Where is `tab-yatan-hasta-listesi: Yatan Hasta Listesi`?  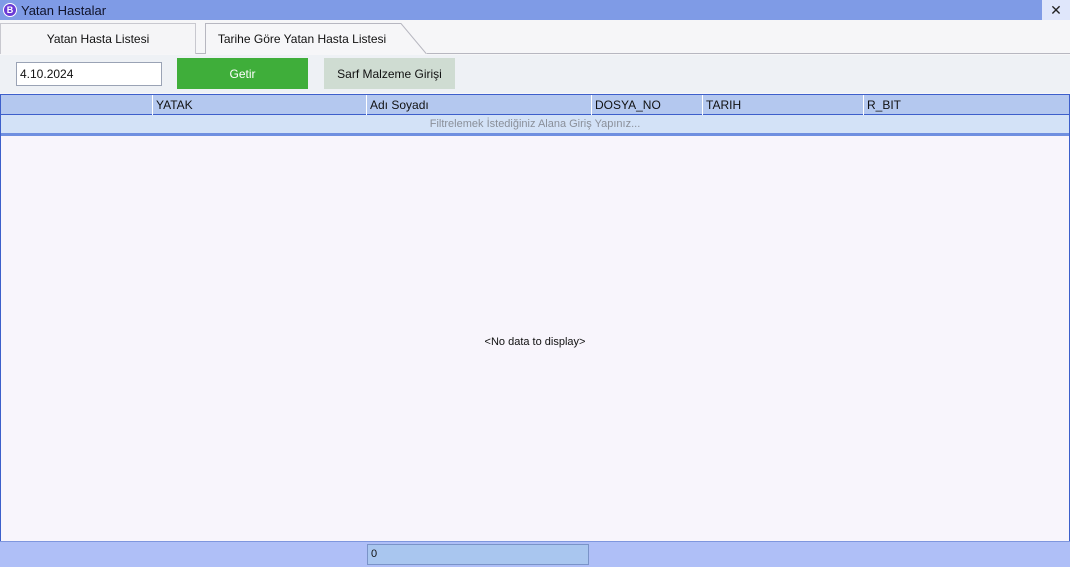
tab-yatan-hasta-listesi: Yatan Hasta Listesi is located at coordinates (98, 38).